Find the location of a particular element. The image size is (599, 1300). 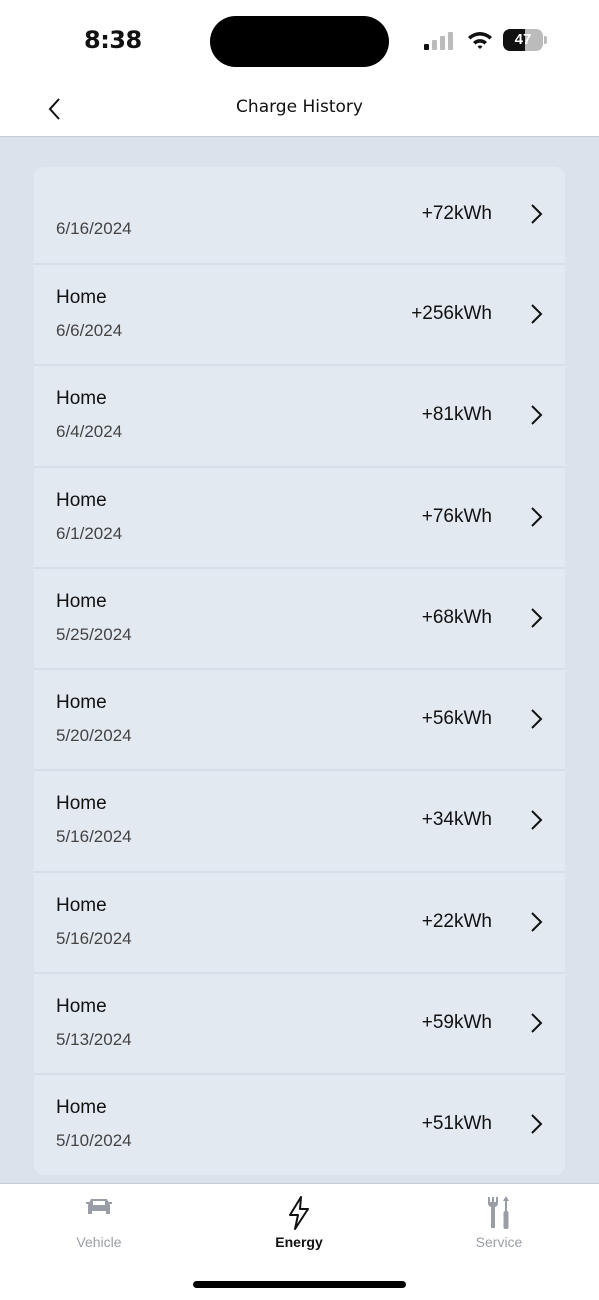

tab-vehicle: Vehicle is located at coordinates (99, 1227).